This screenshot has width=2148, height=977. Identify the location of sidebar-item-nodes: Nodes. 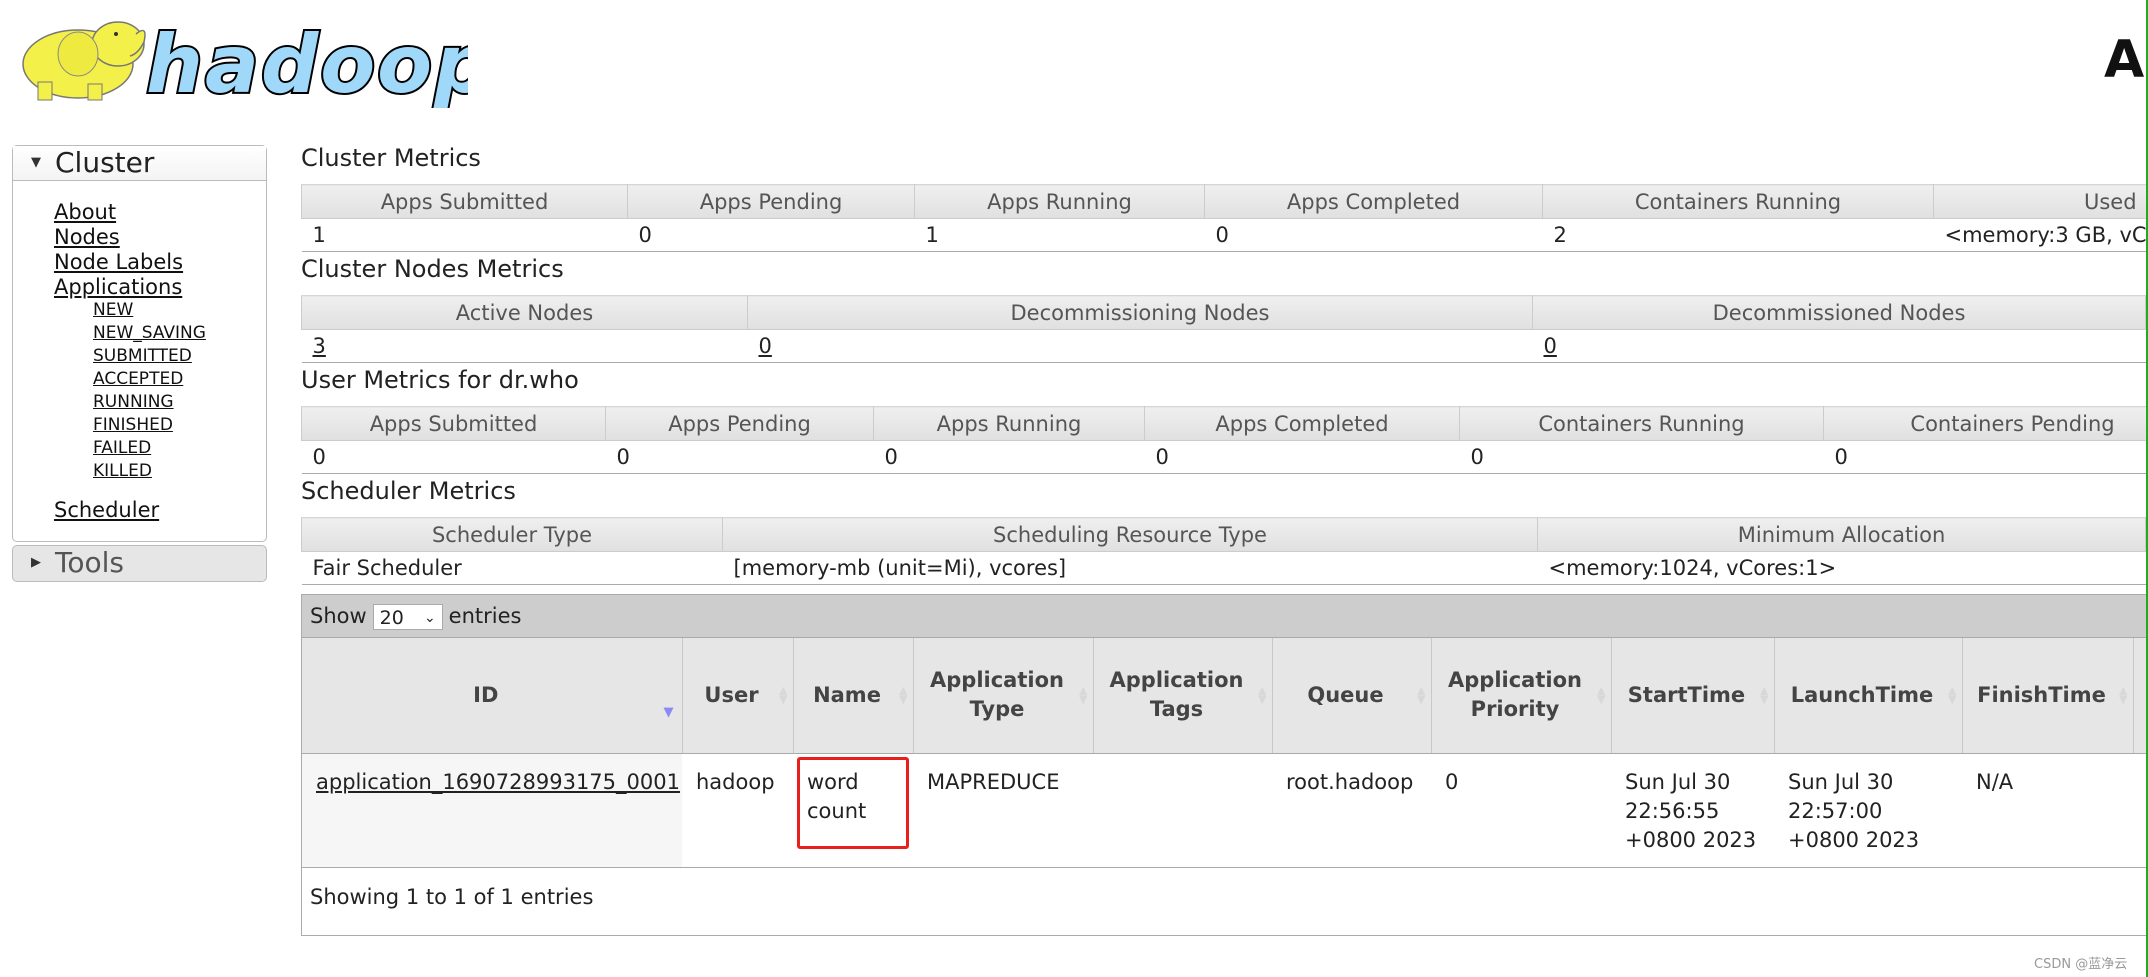
(87, 237).